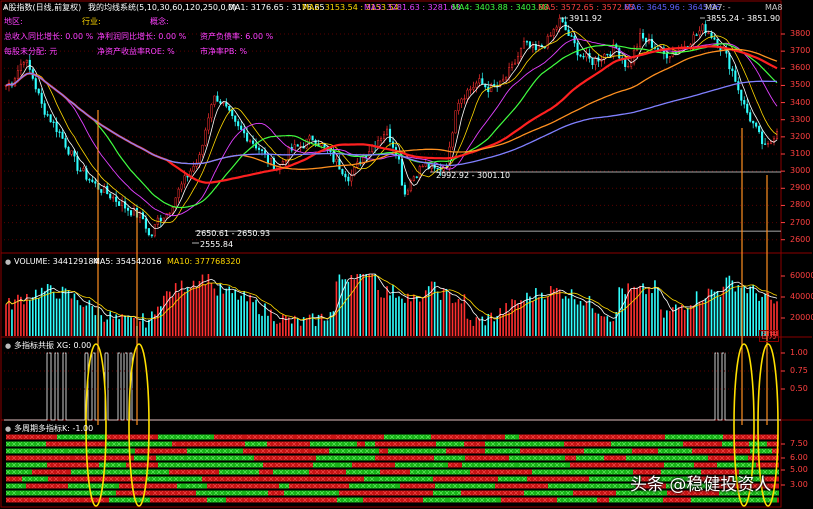  What do you see at coordinates (159, 21) in the screenshot?
I see `concept-label: 概念:` at bounding box center [159, 21].